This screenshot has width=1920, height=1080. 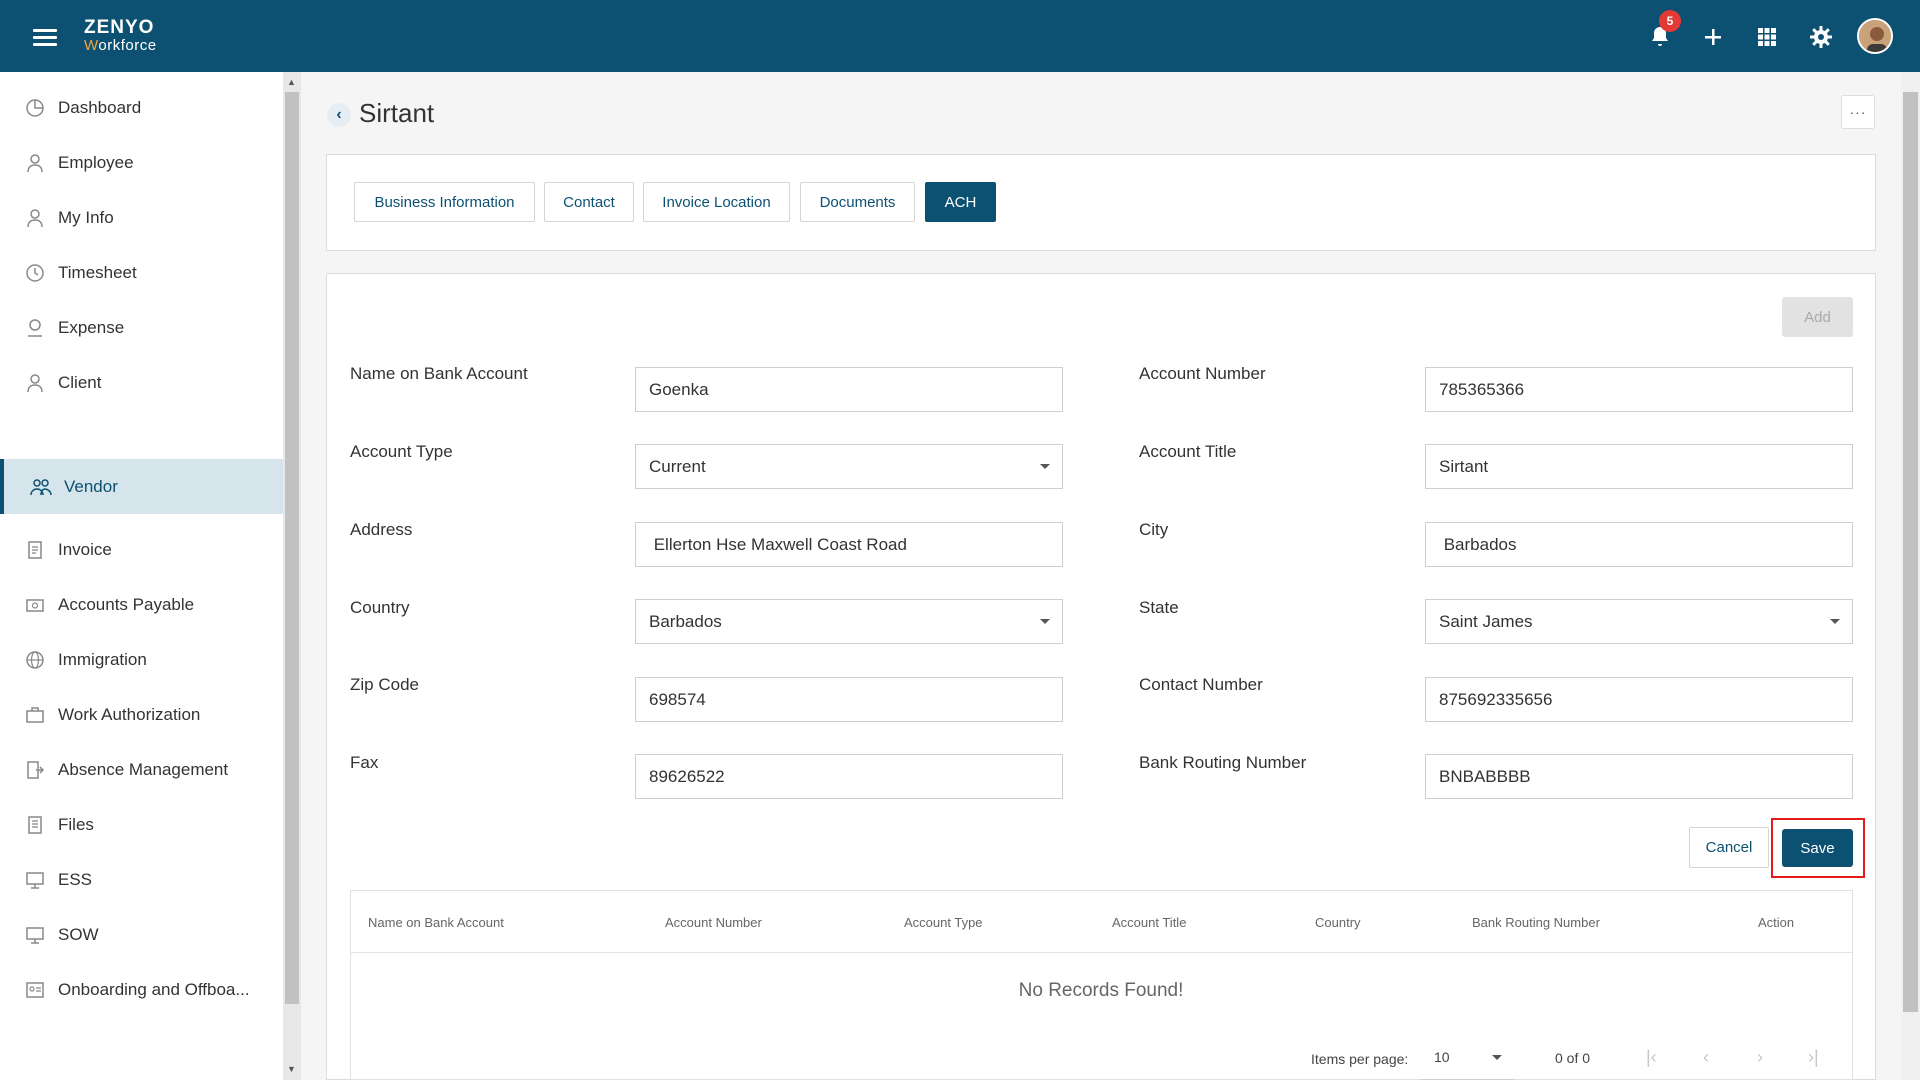 I want to click on fax-label: Fax, so click(x=364, y=762).